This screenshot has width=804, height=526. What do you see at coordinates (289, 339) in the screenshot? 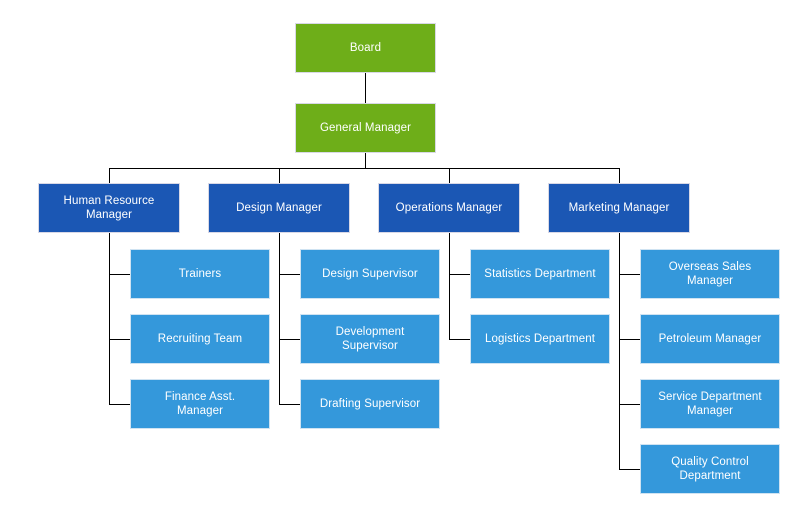
I see `connector-stub-development-supervisor` at bounding box center [289, 339].